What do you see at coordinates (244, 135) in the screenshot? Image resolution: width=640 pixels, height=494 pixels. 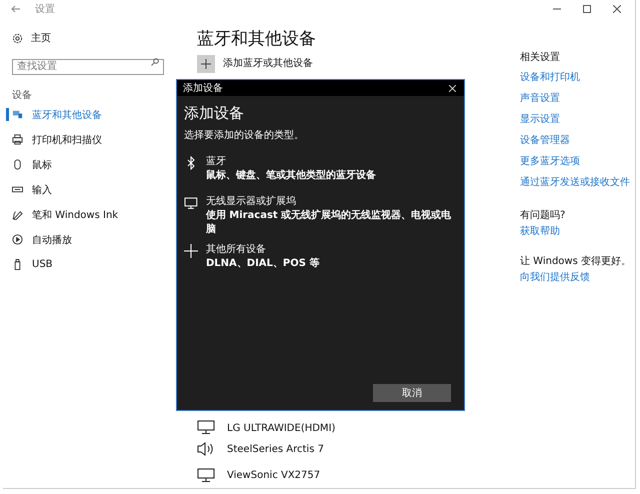 I see `dialog-subtitle: 选择要添加的设备的类型。` at bounding box center [244, 135].